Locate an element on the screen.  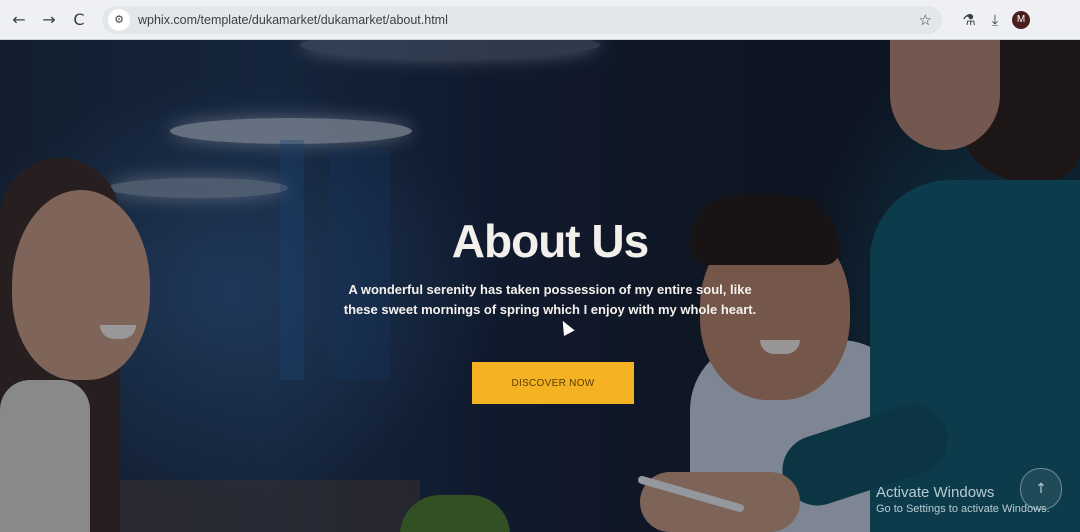
scroll-to-top-icon: ↑ is located at coordinates (1041, 489).